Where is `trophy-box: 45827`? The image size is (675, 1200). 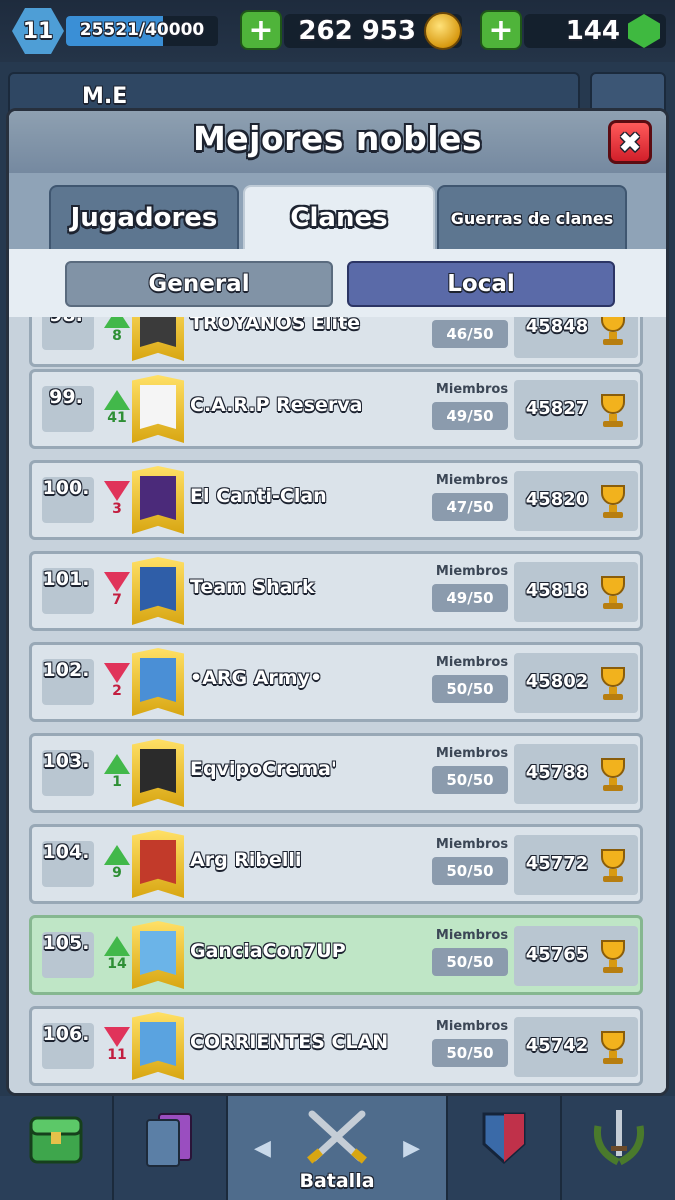
trophy-box: 45827 is located at coordinates (576, 410).